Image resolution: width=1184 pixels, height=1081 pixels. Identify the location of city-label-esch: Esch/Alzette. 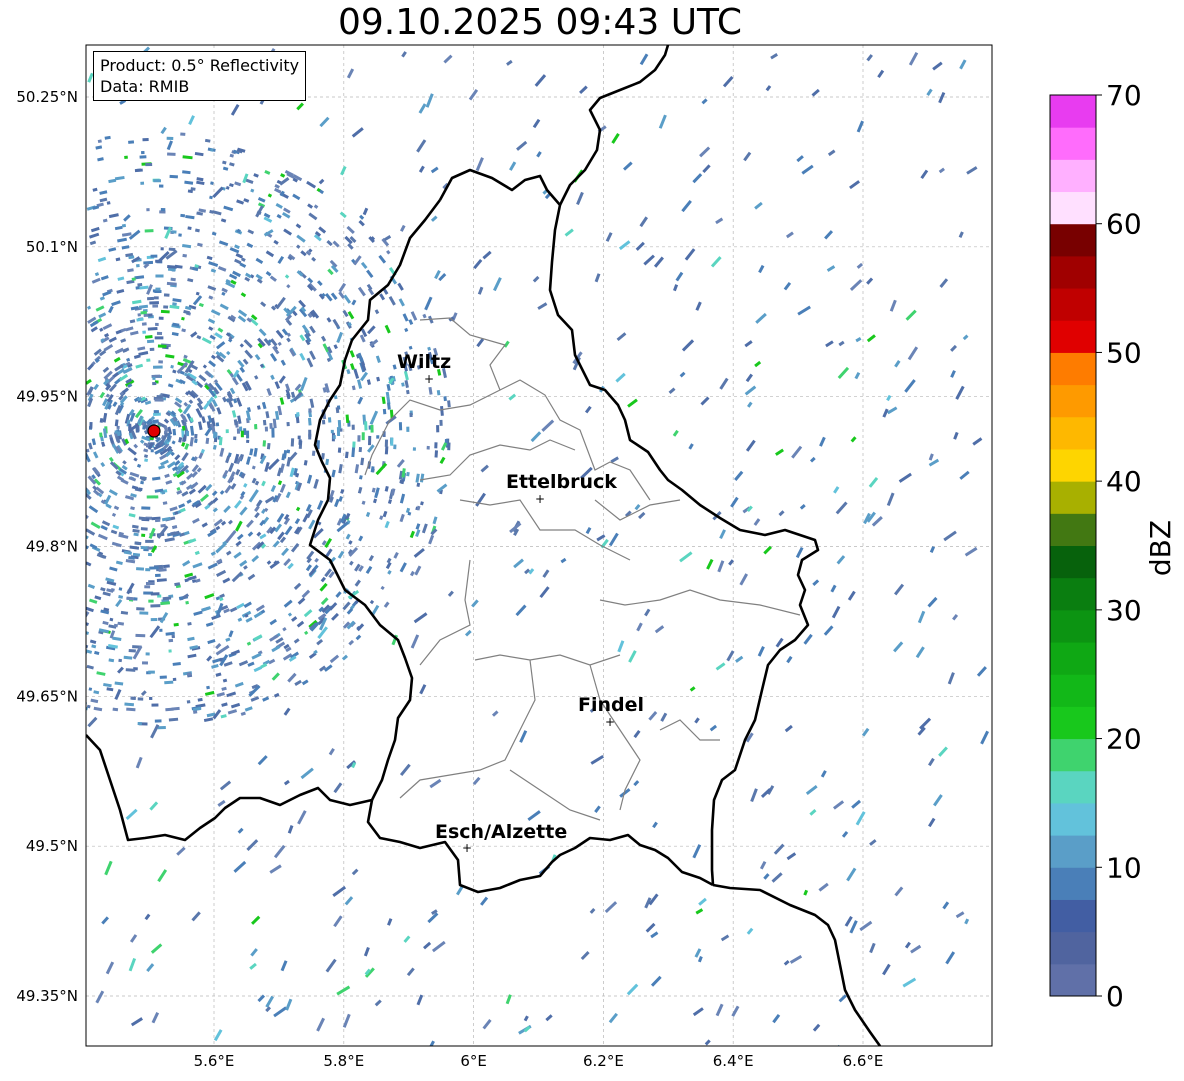
(501, 832).